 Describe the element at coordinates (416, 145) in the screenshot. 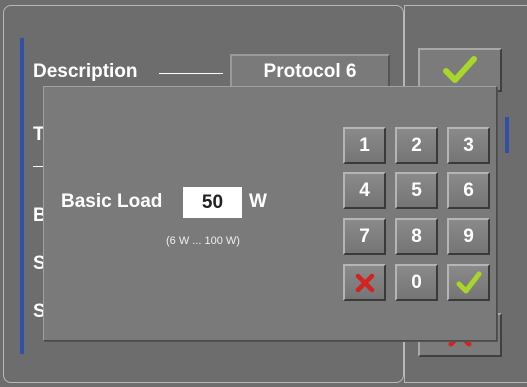

I see `key-2: 2` at that location.